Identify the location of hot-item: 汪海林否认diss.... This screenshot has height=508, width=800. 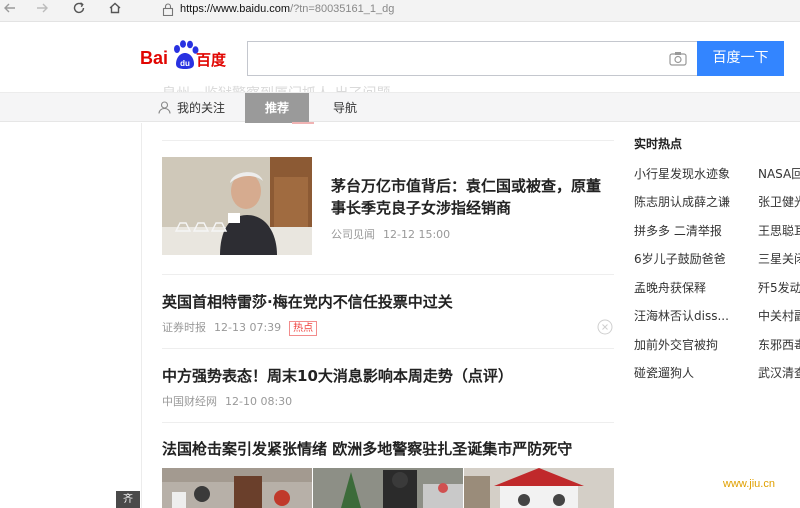
(690, 315).